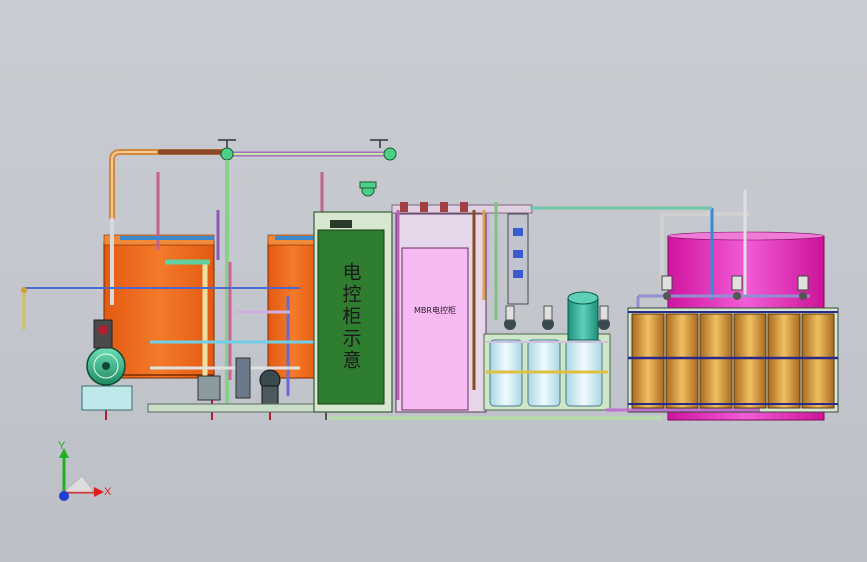  I want to click on z-axis-dot, so click(64, 496).